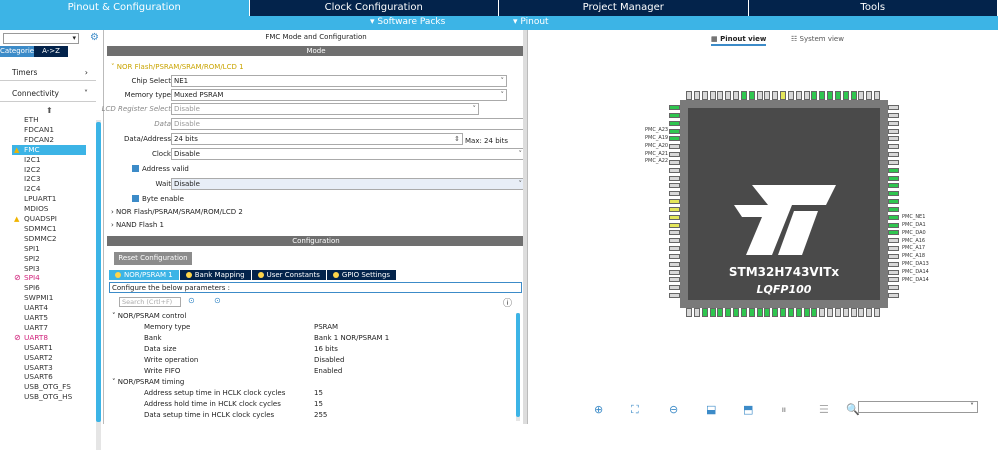 Image resolution: width=998 pixels, height=450 pixels. I want to click on nand-tree-item: › NAND Flash 1, so click(137, 225).